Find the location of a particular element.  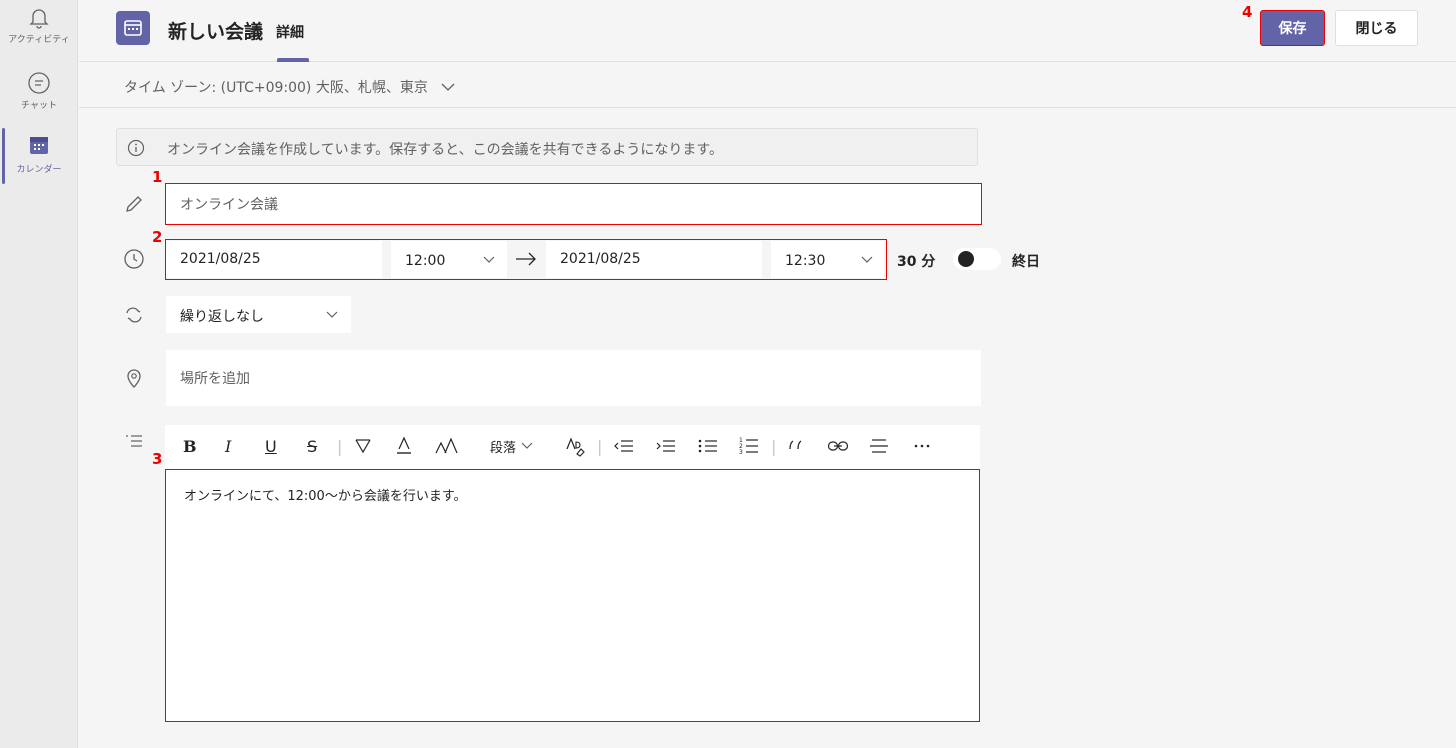

title-value: オンライン会議 is located at coordinates (229, 205).